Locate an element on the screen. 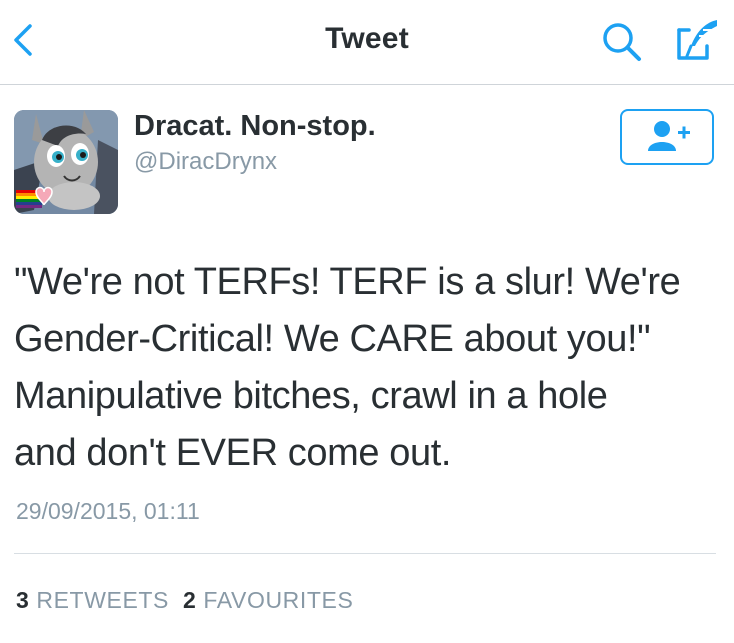 The image size is (734, 643). retweets-label: RETWEETS is located at coordinates (102, 600).